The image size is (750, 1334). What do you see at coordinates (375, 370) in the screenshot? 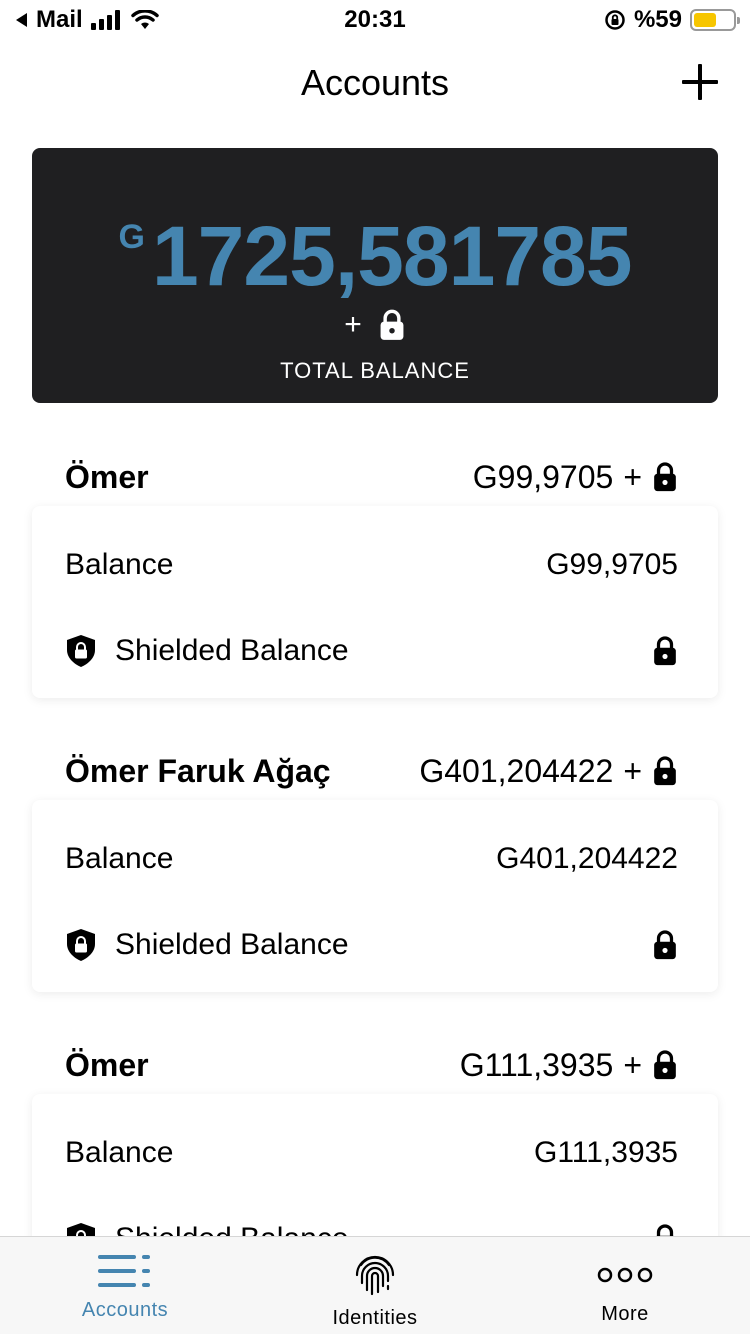
I see `total-balance-label: TOTAL BALANCE` at bounding box center [375, 370].